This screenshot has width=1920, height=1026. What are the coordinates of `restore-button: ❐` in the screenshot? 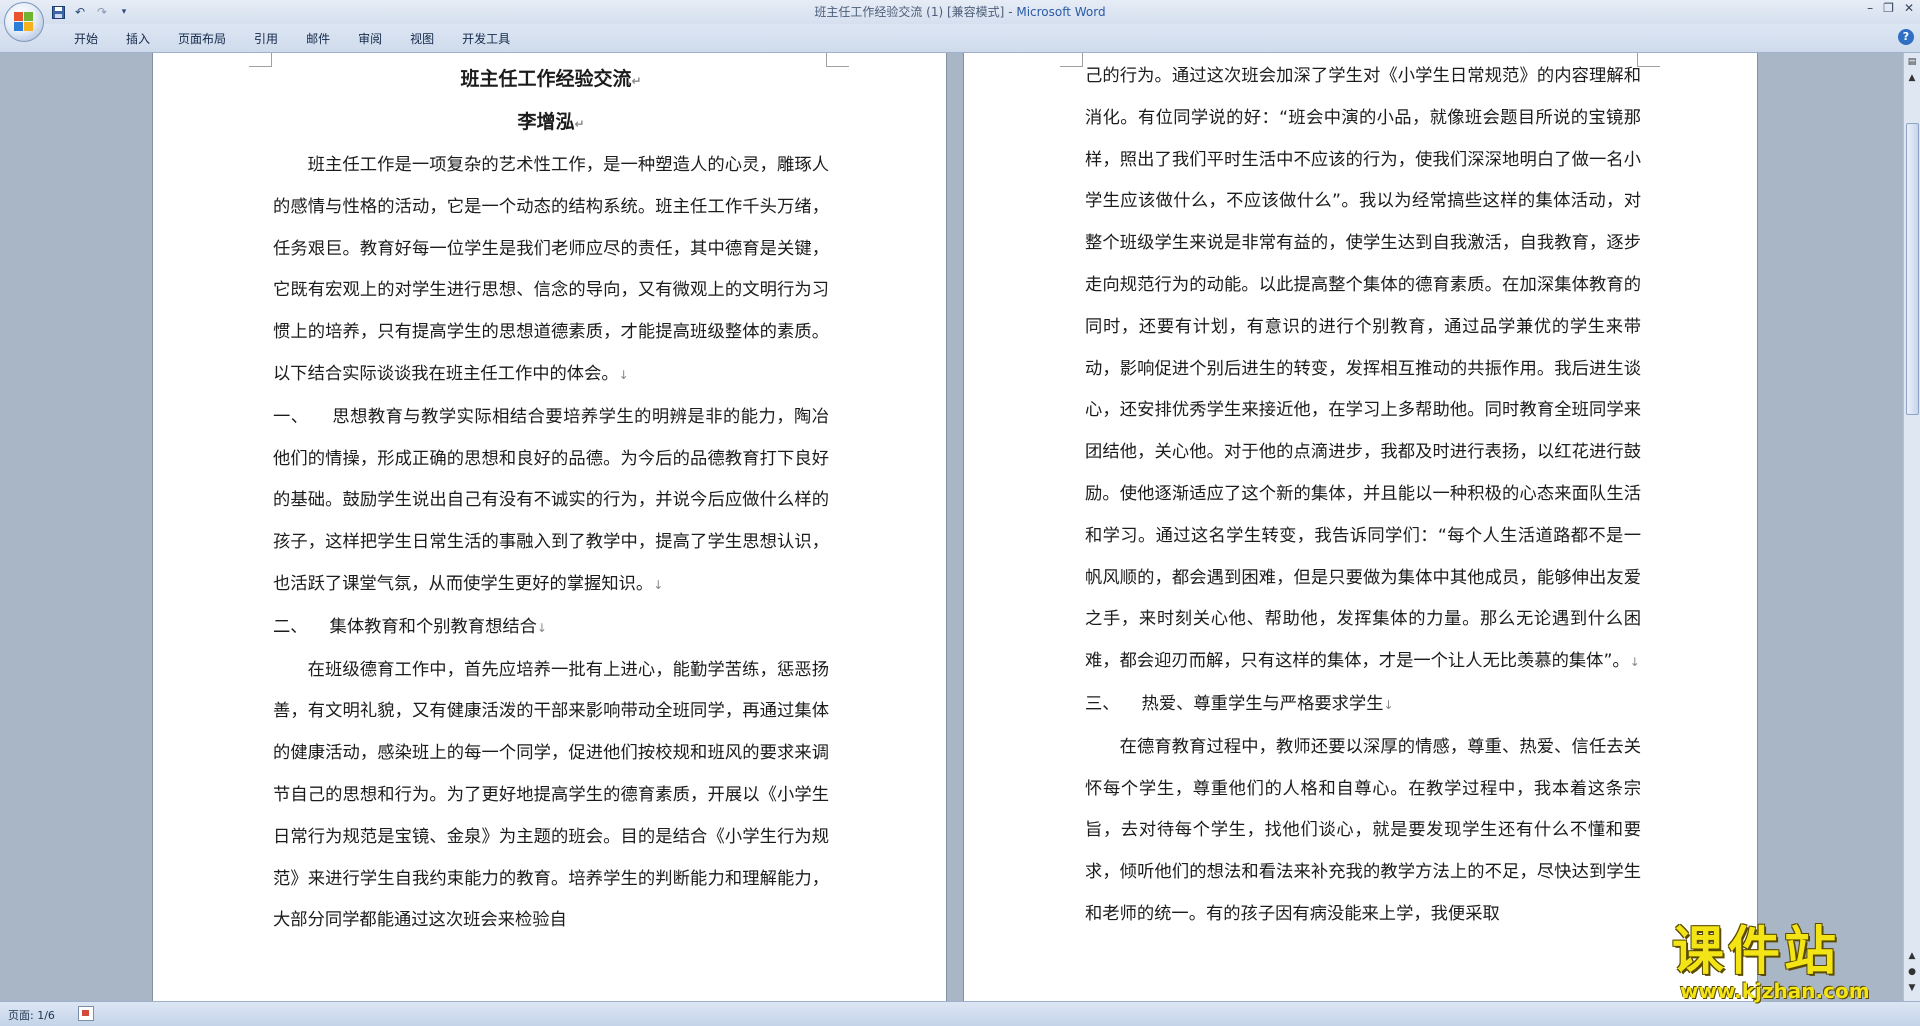 It's located at (1888, 8).